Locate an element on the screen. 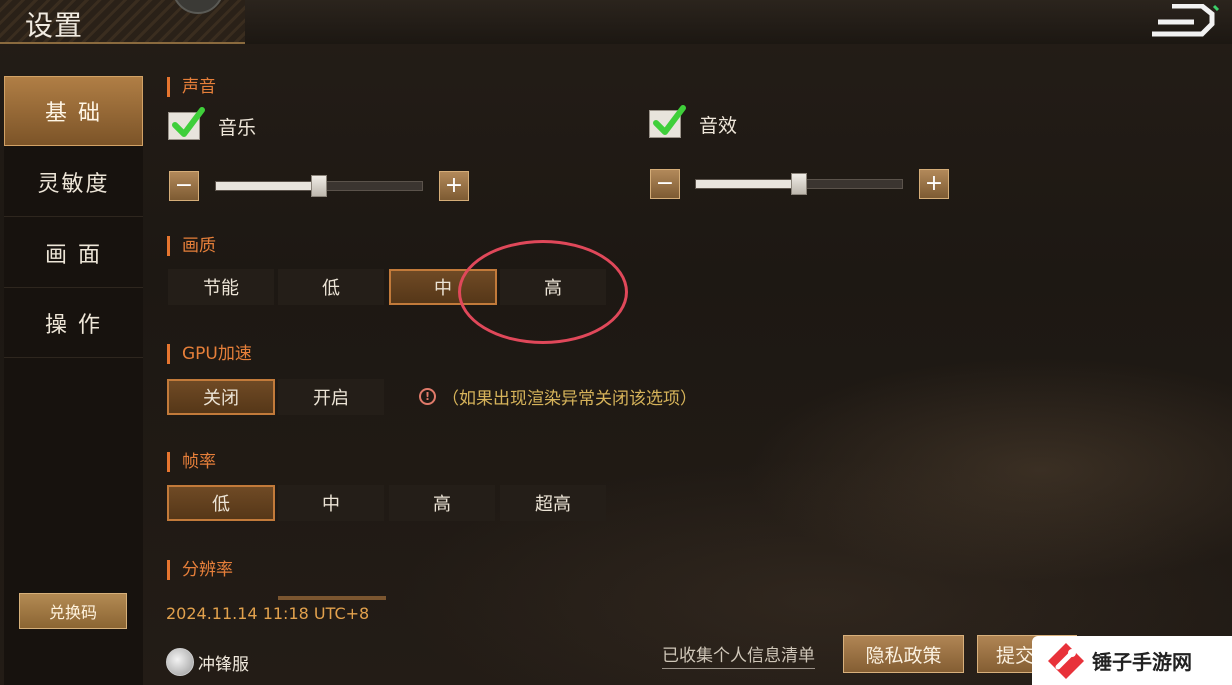  gpu-hint: ! （如果出现渲染异常关闭该选项） is located at coordinates (558, 396).